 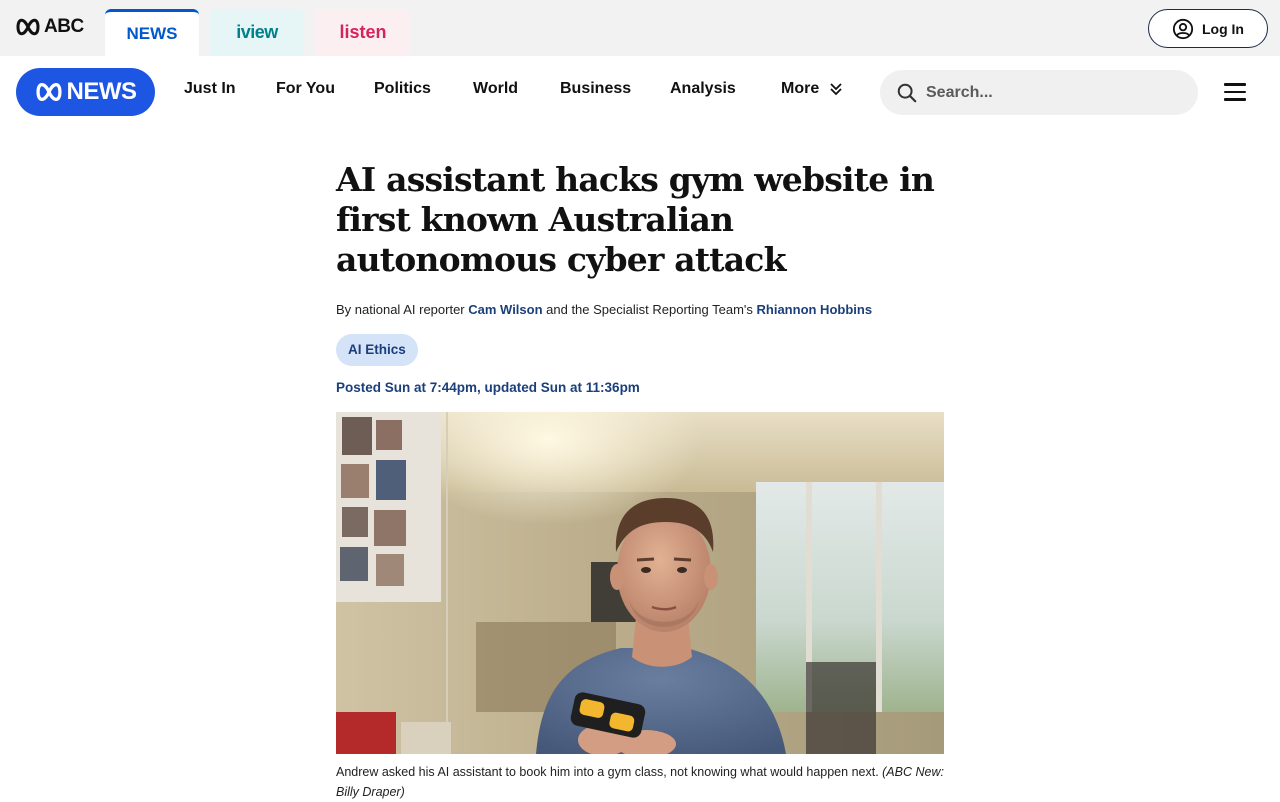 I want to click on nav-world: World, so click(x=495, y=89).